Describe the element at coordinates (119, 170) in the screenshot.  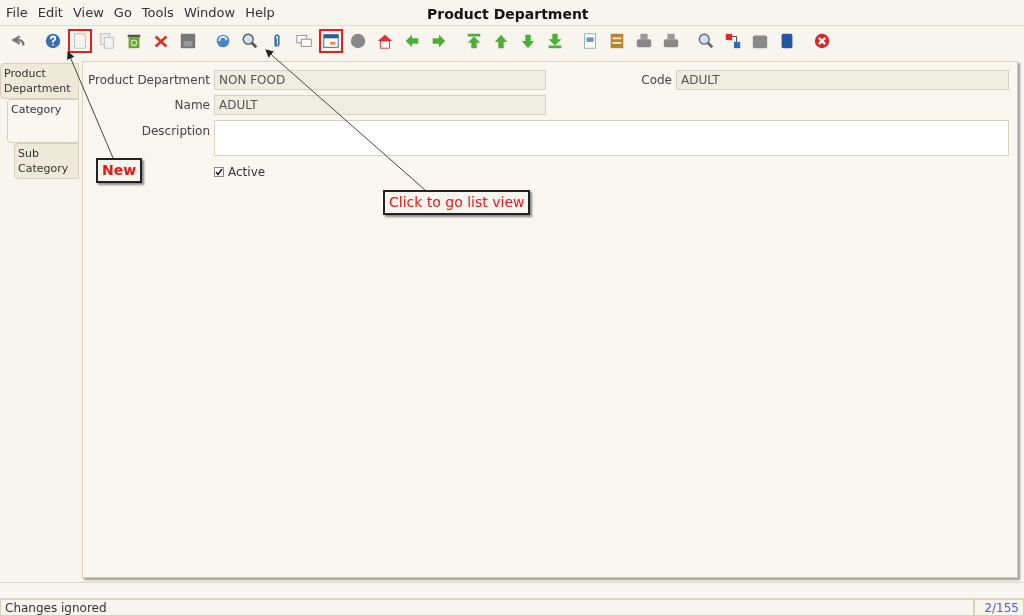
I see `callout: New` at that location.